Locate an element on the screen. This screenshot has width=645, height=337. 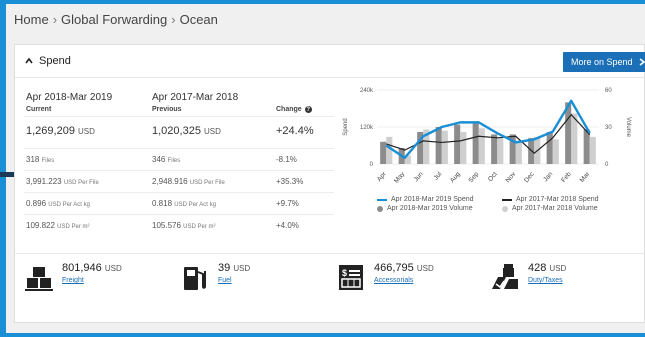
cell-previous: 105.576 USD Per m² is located at coordinates (184, 225).